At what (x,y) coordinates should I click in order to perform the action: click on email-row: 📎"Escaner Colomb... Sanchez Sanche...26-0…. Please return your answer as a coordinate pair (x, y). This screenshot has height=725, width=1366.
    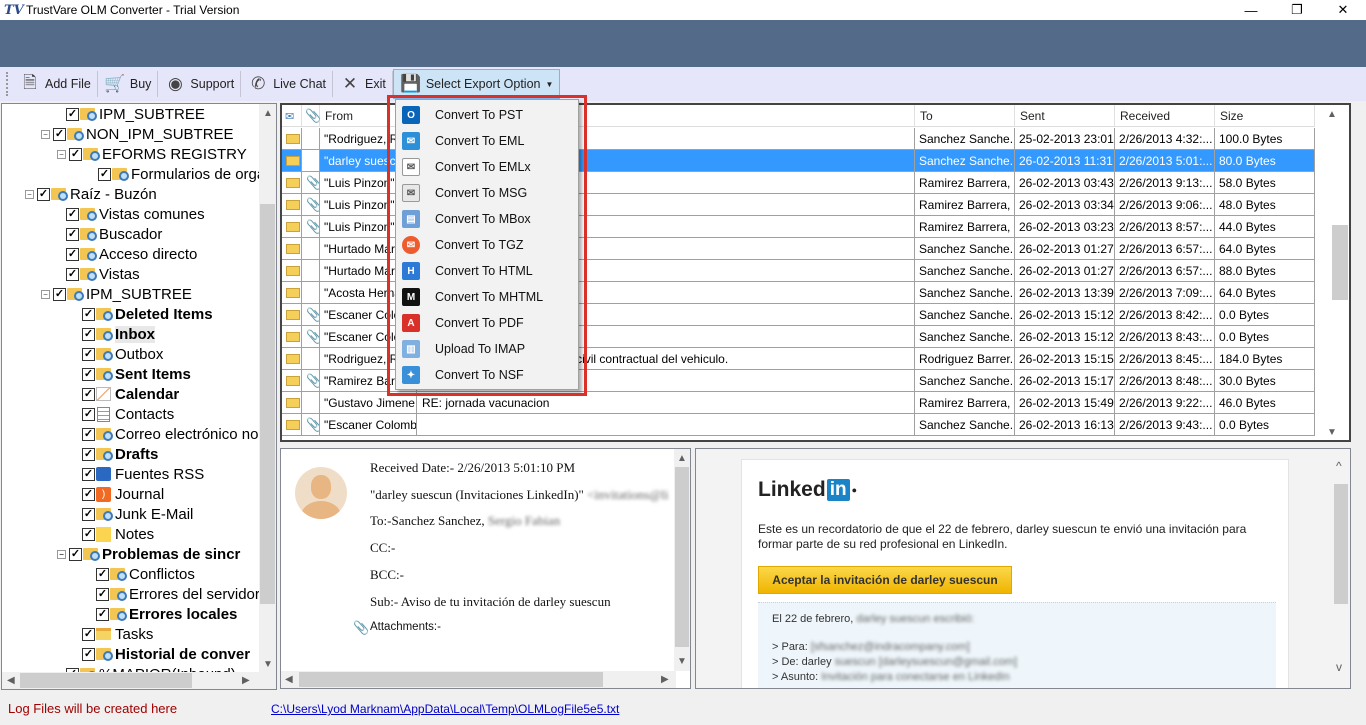
    Looking at the image, I should click on (799, 425).